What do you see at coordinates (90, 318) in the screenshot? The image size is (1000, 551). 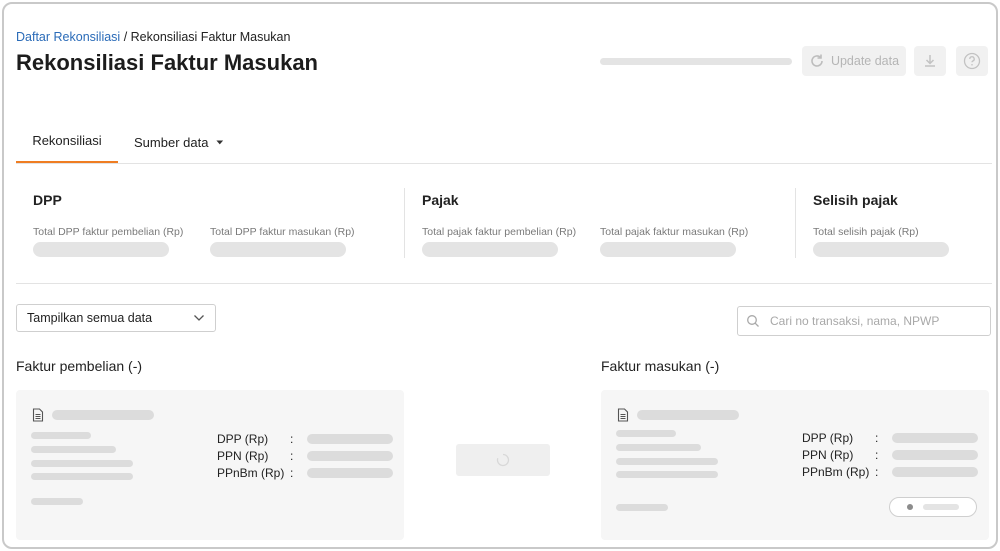 I see `filter-select-value: Tampilkan semua data` at bounding box center [90, 318].